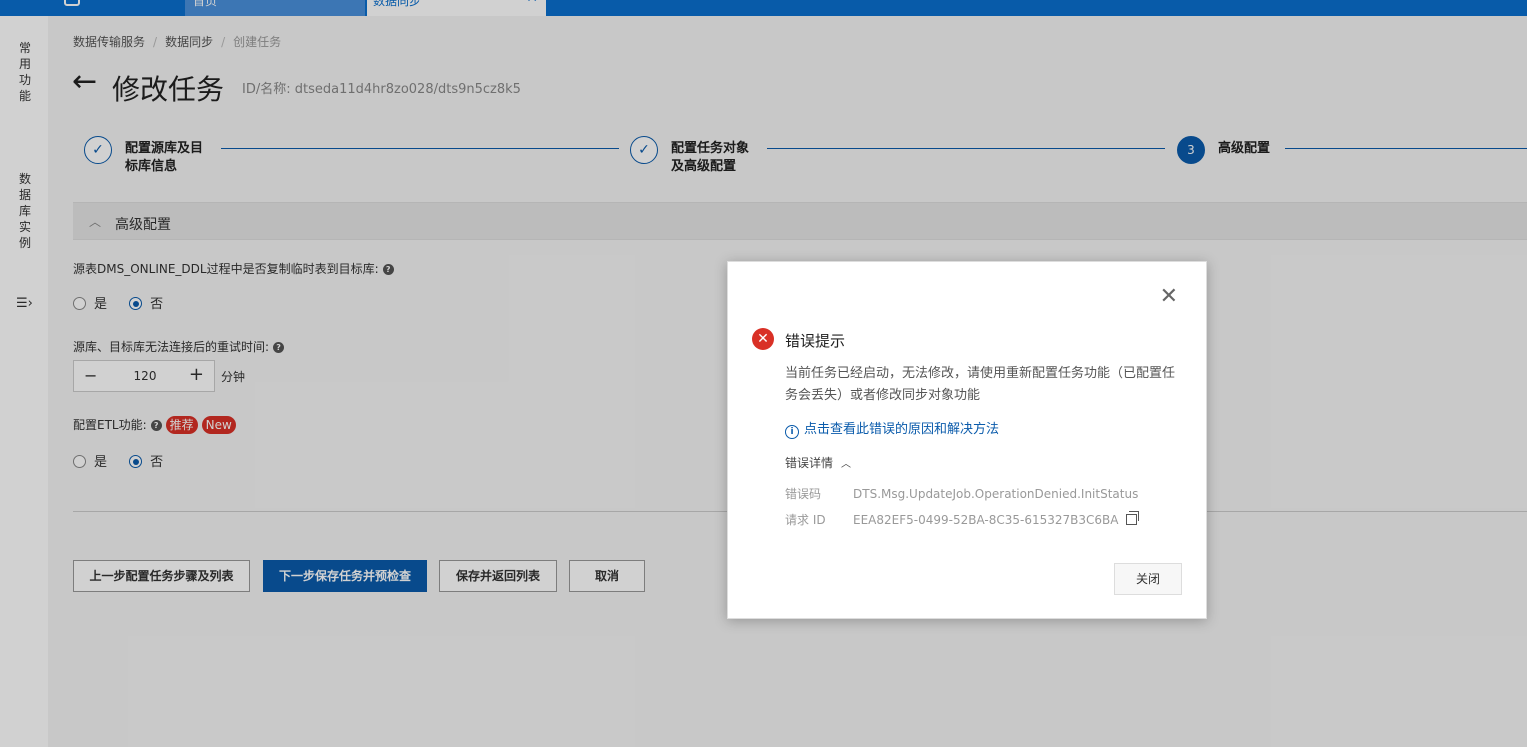  I want to click on dialog-title: 错误提示, so click(815, 341).